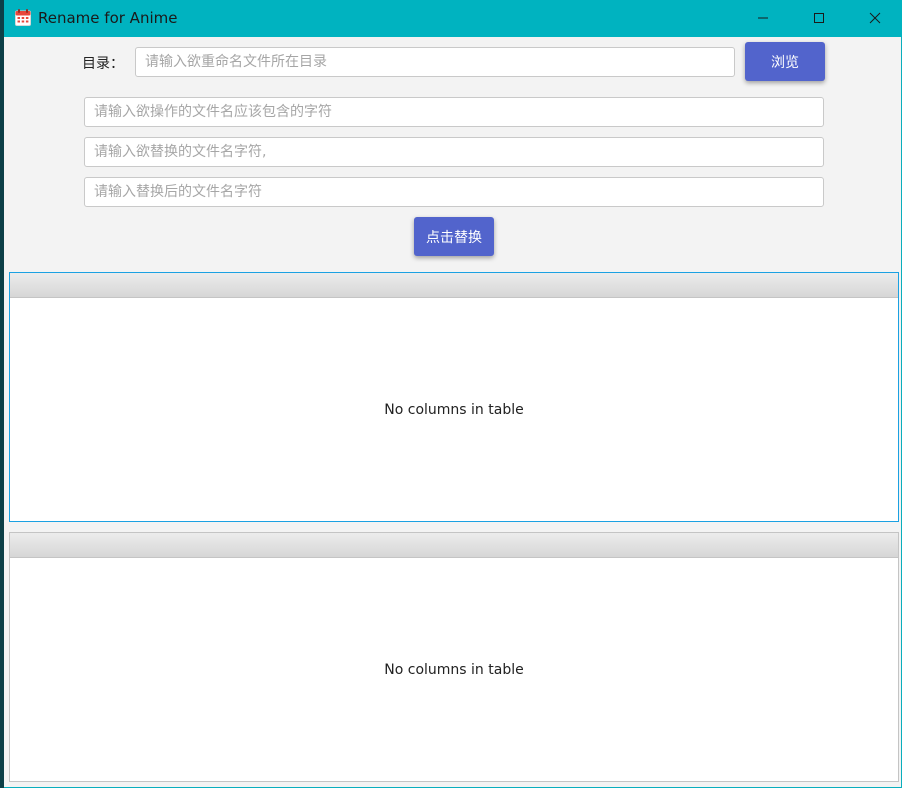 The height and width of the screenshot is (788, 902). Describe the element at coordinates (454, 152) in the screenshot. I see `replace-from-input` at that location.